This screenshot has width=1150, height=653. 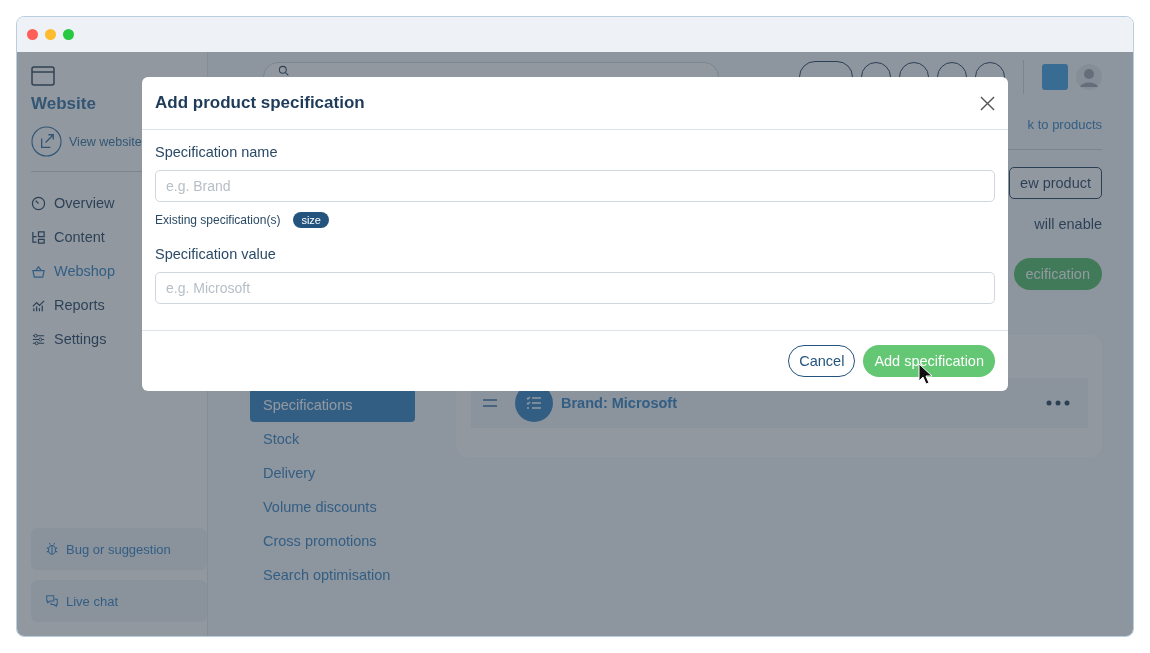 What do you see at coordinates (1057, 274) in the screenshot?
I see `add-specification-button: ecification` at bounding box center [1057, 274].